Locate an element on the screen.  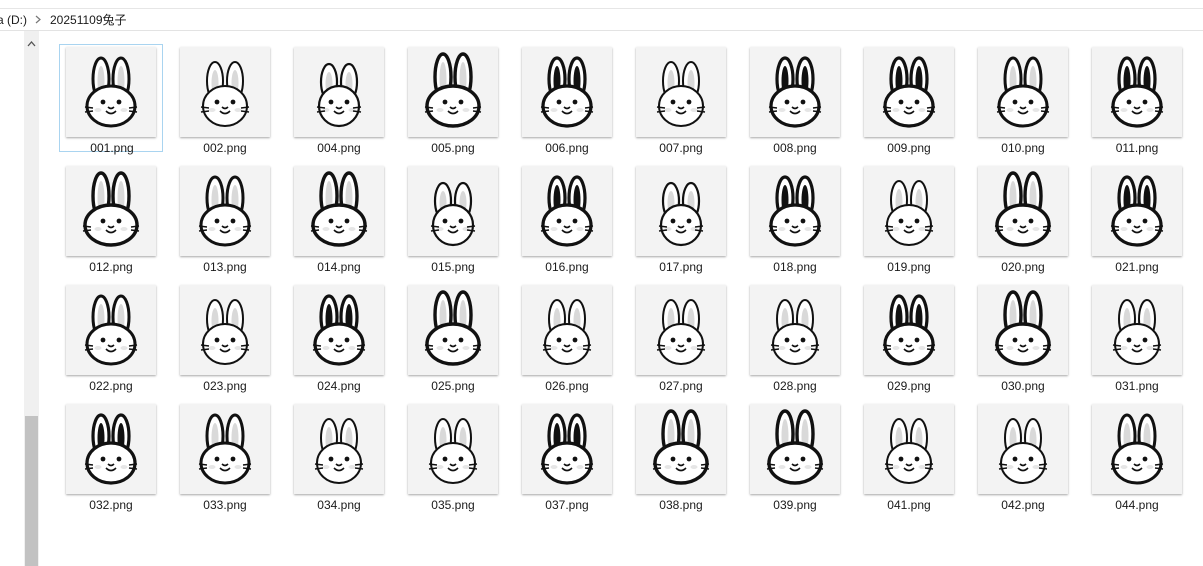
file-item: 006.png is located at coordinates (567, 99).